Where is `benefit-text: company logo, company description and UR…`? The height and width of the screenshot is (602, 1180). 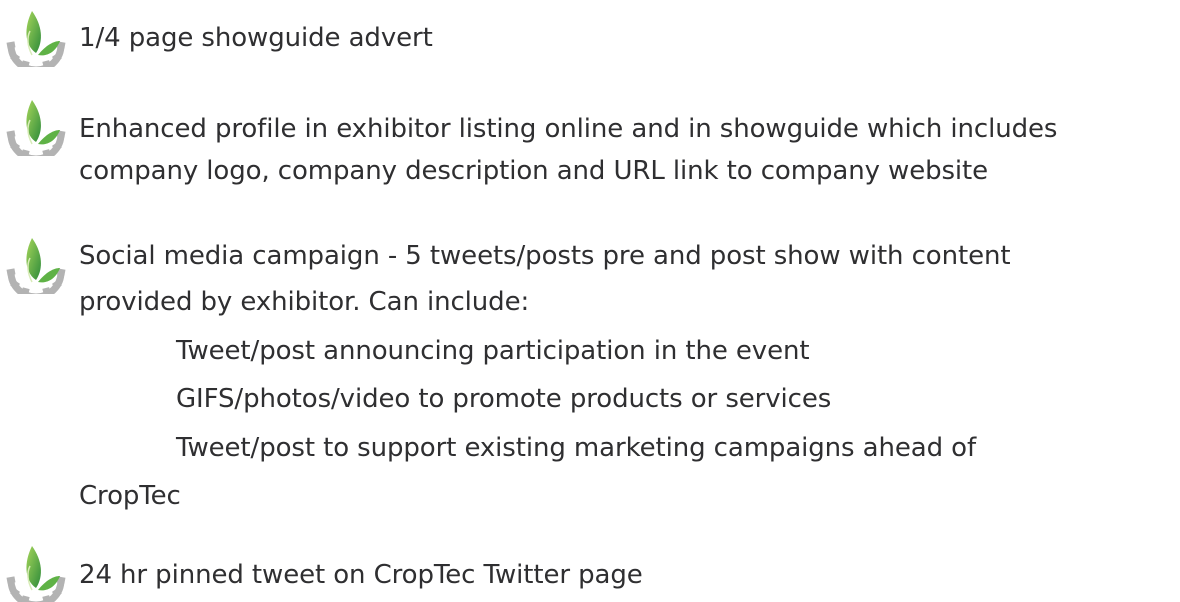 benefit-text: company logo, company description and UR… is located at coordinates (534, 171).